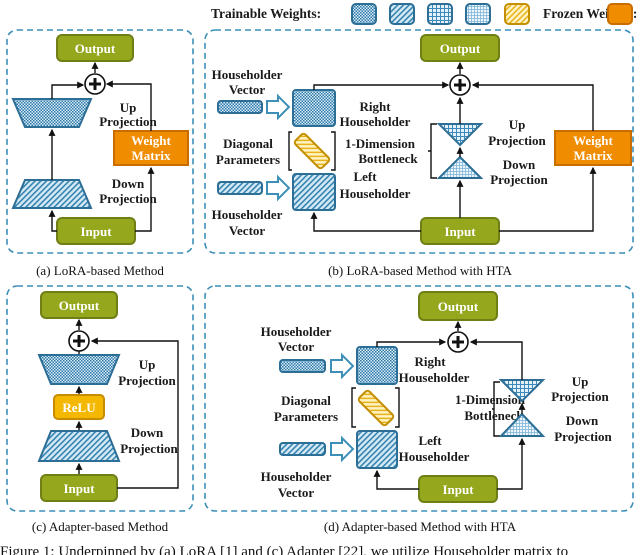 This screenshot has height=555, width=640. I want to click on panel-b-left-householder, so click(314, 192).